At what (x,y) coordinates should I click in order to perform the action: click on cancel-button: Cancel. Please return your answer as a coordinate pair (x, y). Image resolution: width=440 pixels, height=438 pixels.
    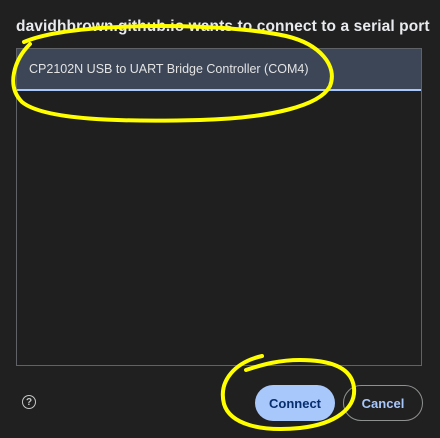
    Looking at the image, I should click on (383, 403).